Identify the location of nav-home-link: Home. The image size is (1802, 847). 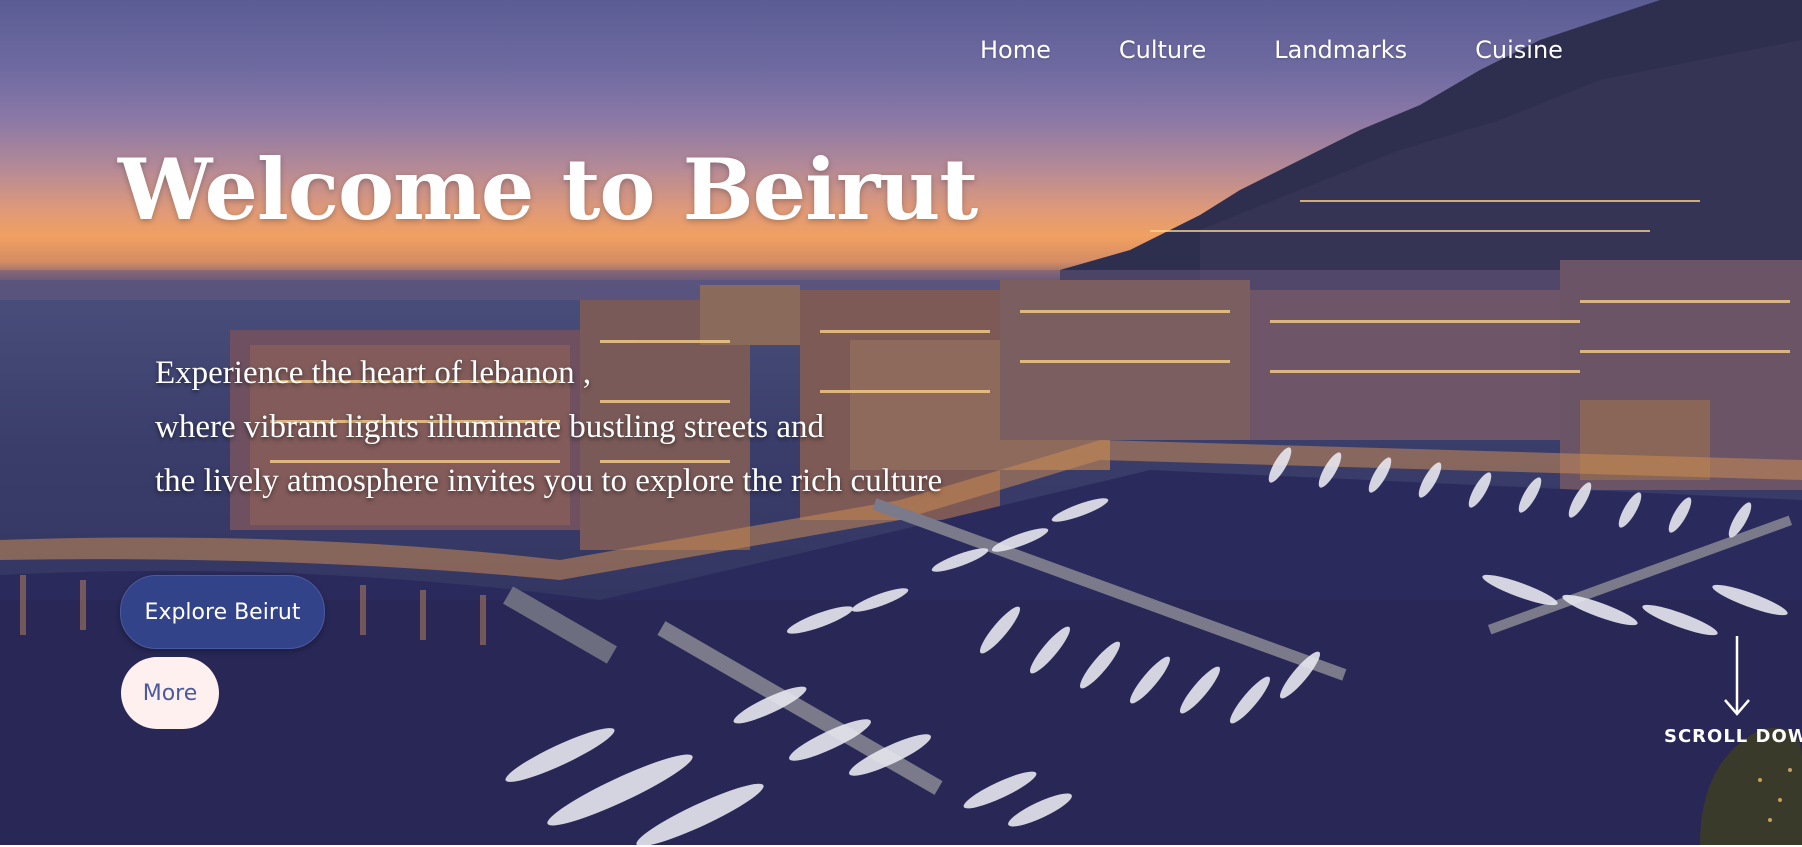
(1015, 50).